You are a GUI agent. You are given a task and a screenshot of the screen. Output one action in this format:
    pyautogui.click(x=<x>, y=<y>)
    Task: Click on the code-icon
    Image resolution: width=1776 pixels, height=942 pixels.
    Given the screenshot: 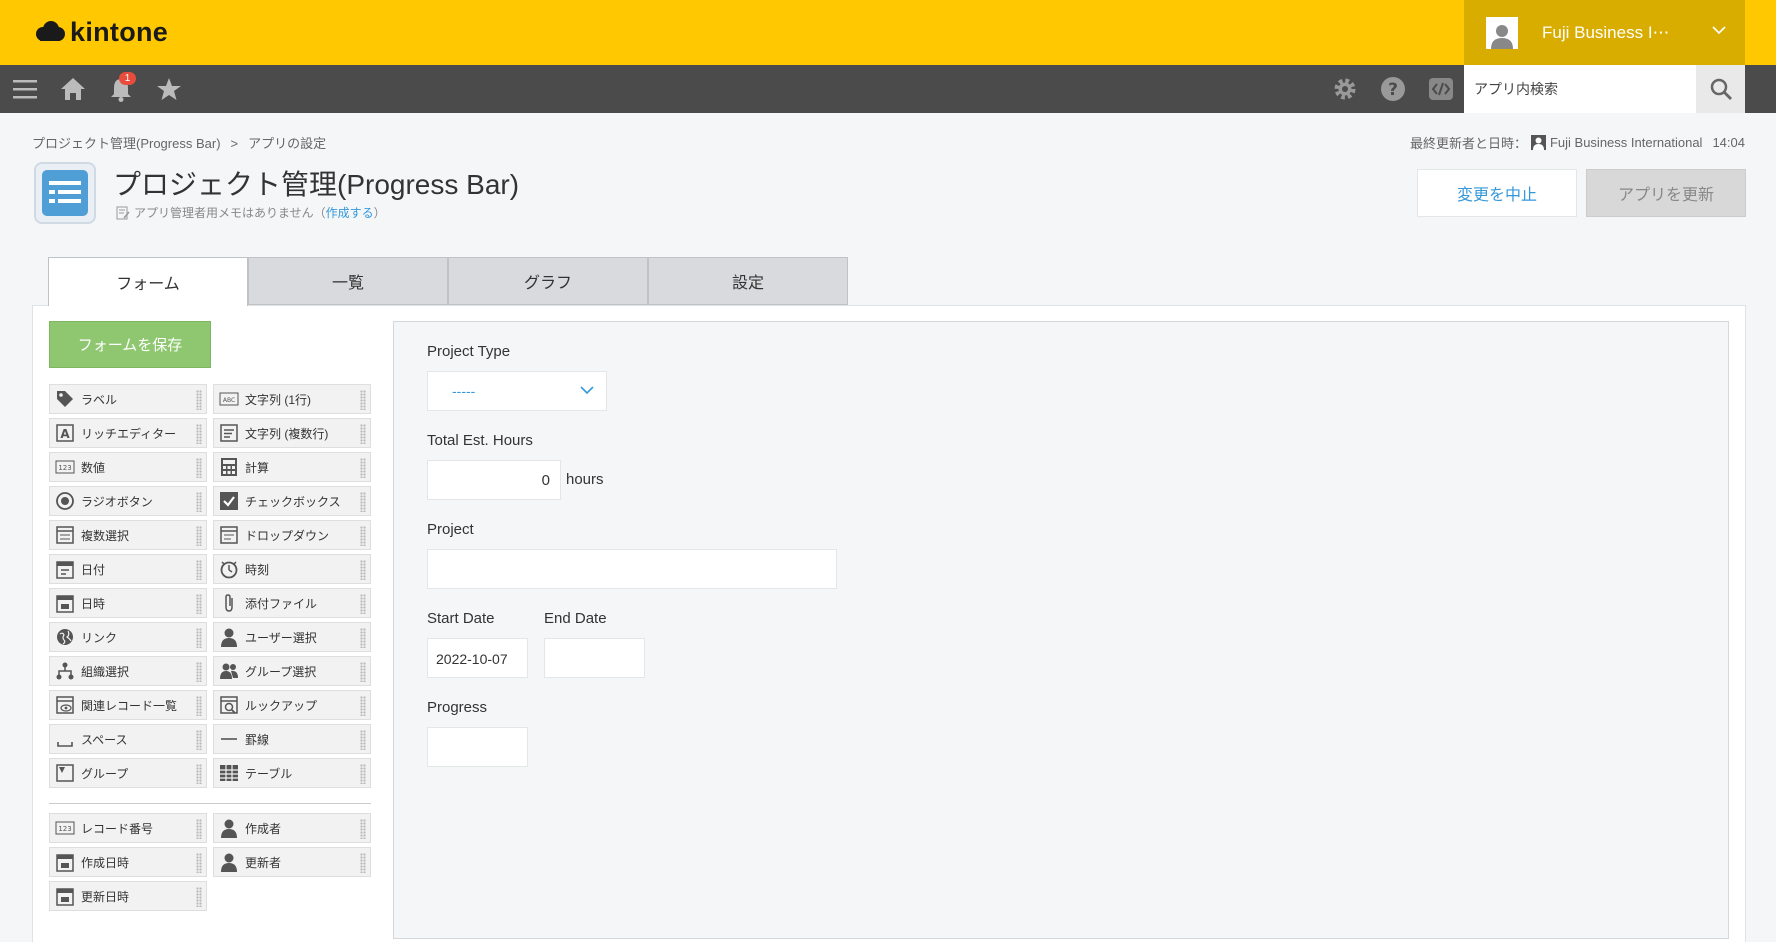 What is the action you would take?
    pyautogui.click(x=1441, y=89)
    